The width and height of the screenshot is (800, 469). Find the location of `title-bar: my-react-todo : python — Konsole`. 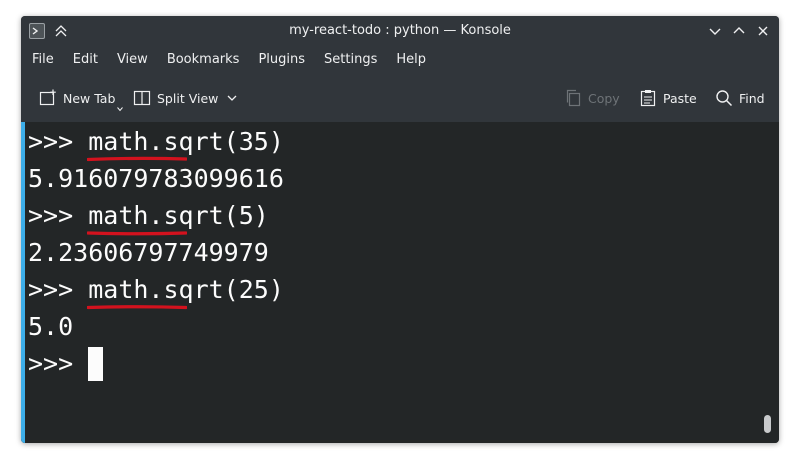

title-bar: my-react-todo : python — Konsole is located at coordinates (400, 31).